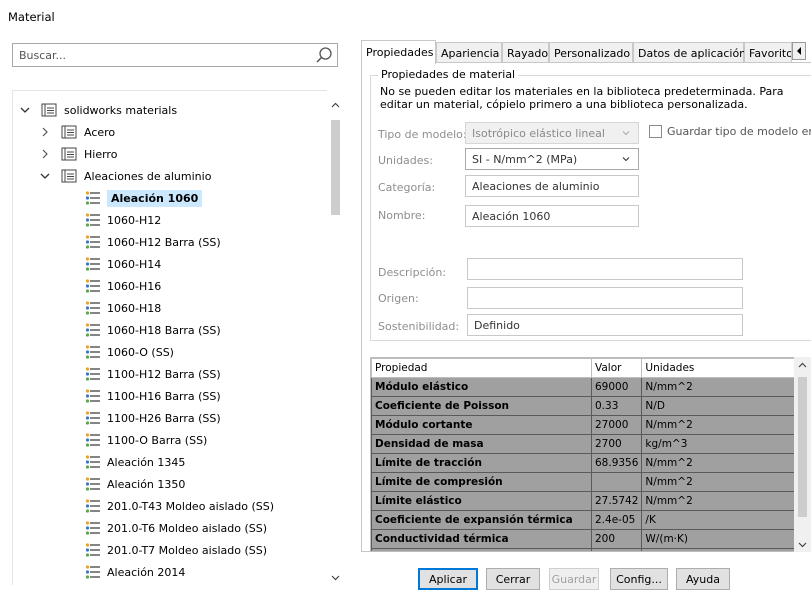 This screenshot has width=811, height=590. What do you see at coordinates (703, 579) in the screenshot?
I see `help-button: Ayuda` at bounding box center [703, 579].